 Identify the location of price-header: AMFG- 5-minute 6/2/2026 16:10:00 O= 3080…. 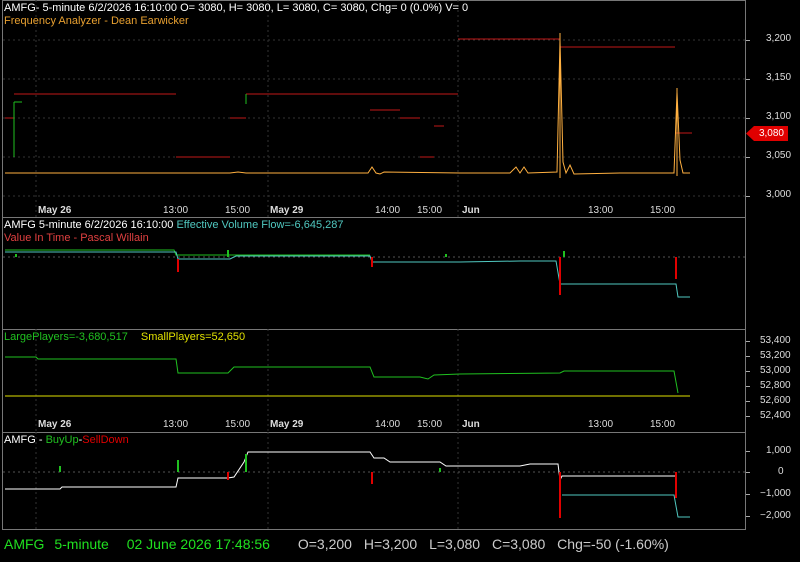
(236, 8).